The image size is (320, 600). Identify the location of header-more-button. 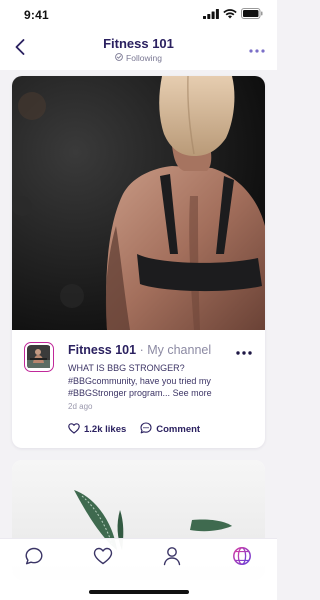
(257, 49).